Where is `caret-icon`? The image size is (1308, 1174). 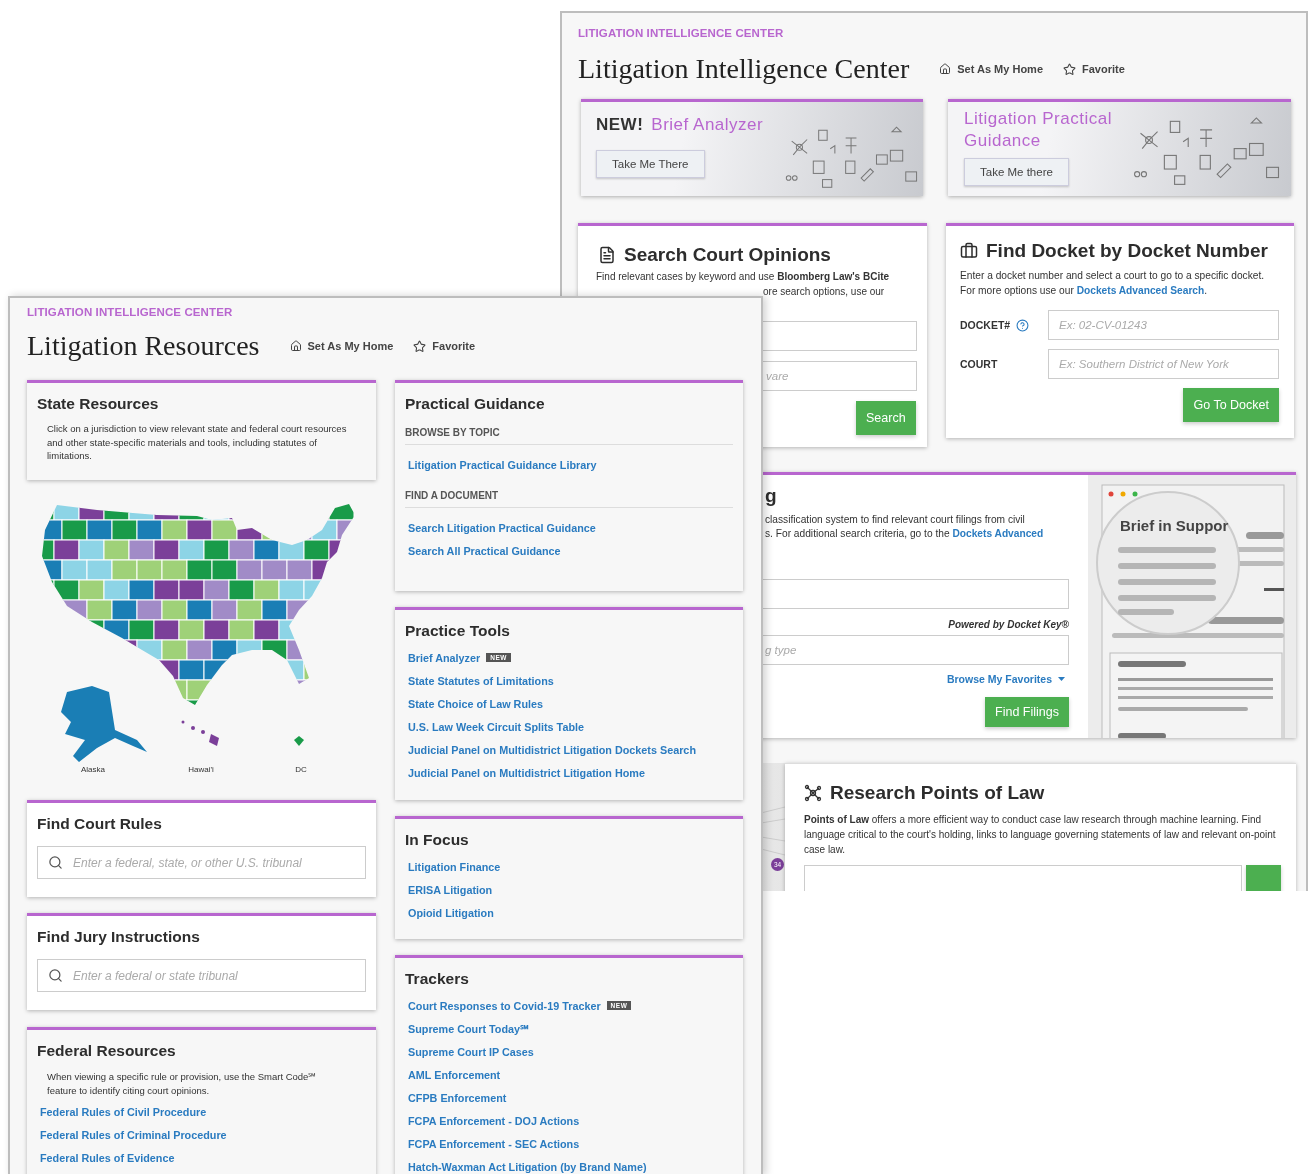 caret-icon is located at coordinates (1061, 679).